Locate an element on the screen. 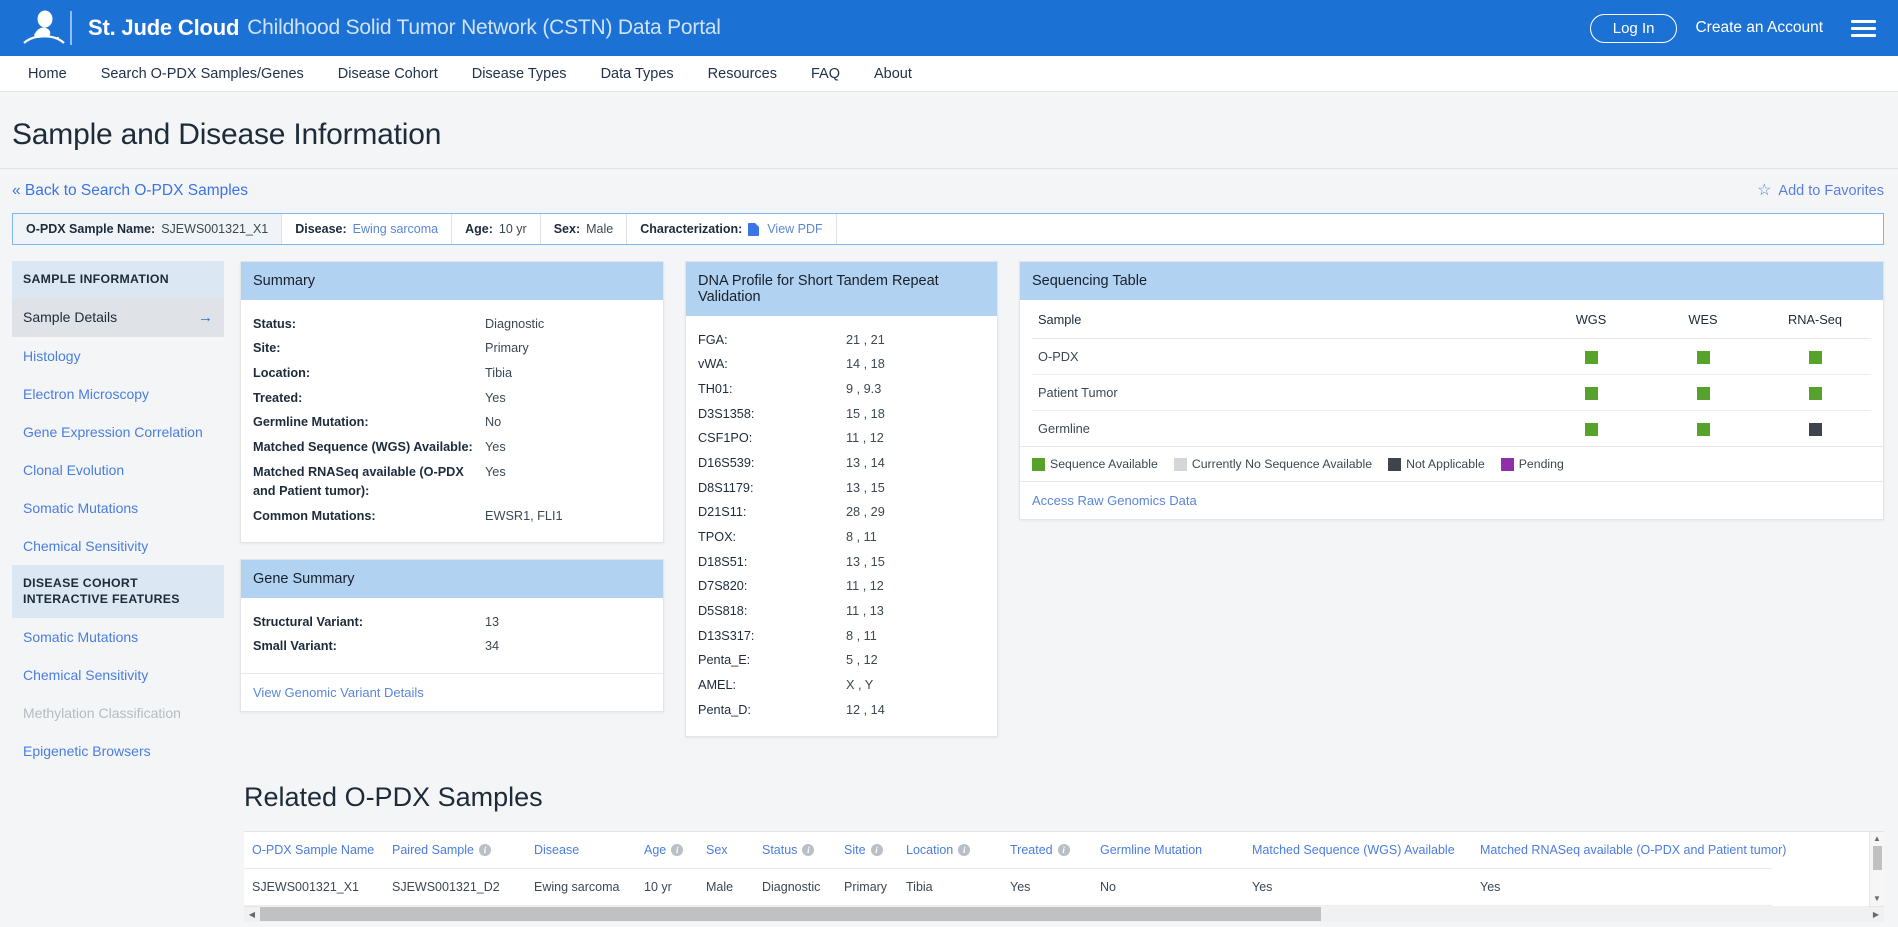 The width and height of the screenshot is (1898, 927). rel-col-label: Status is located at coordinates (779, 850).